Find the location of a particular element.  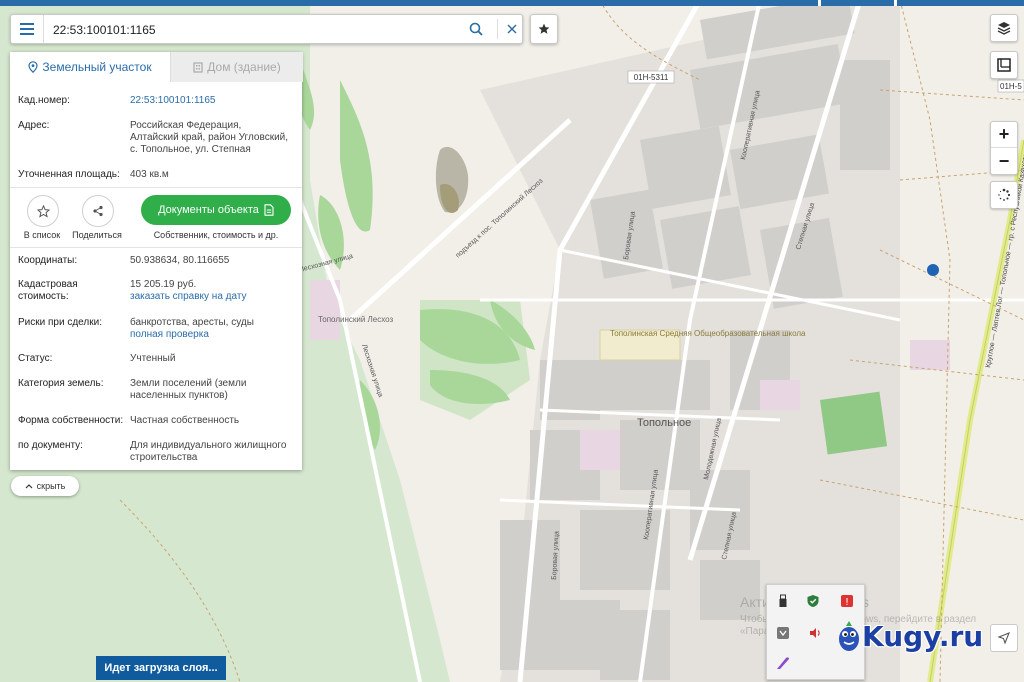

object-documents-label: Документы объекта is located at coordinates (208, 210).